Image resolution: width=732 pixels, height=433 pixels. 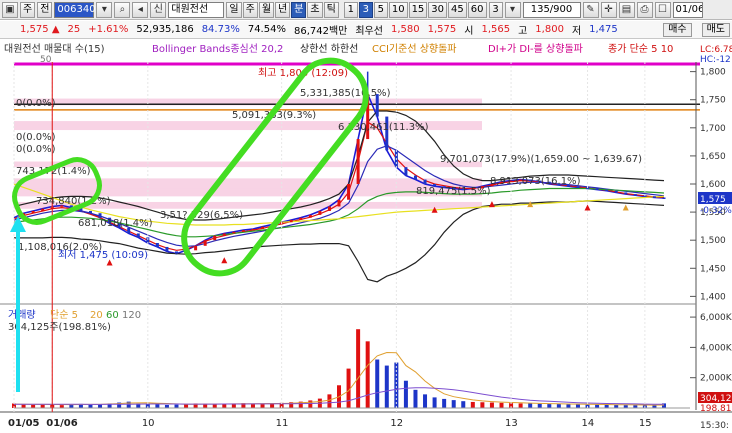 What do you see at coordinates (590, 9) in the screenshot?
I see `chart-tool-icon: ✎` at bounding box center [590, 9].